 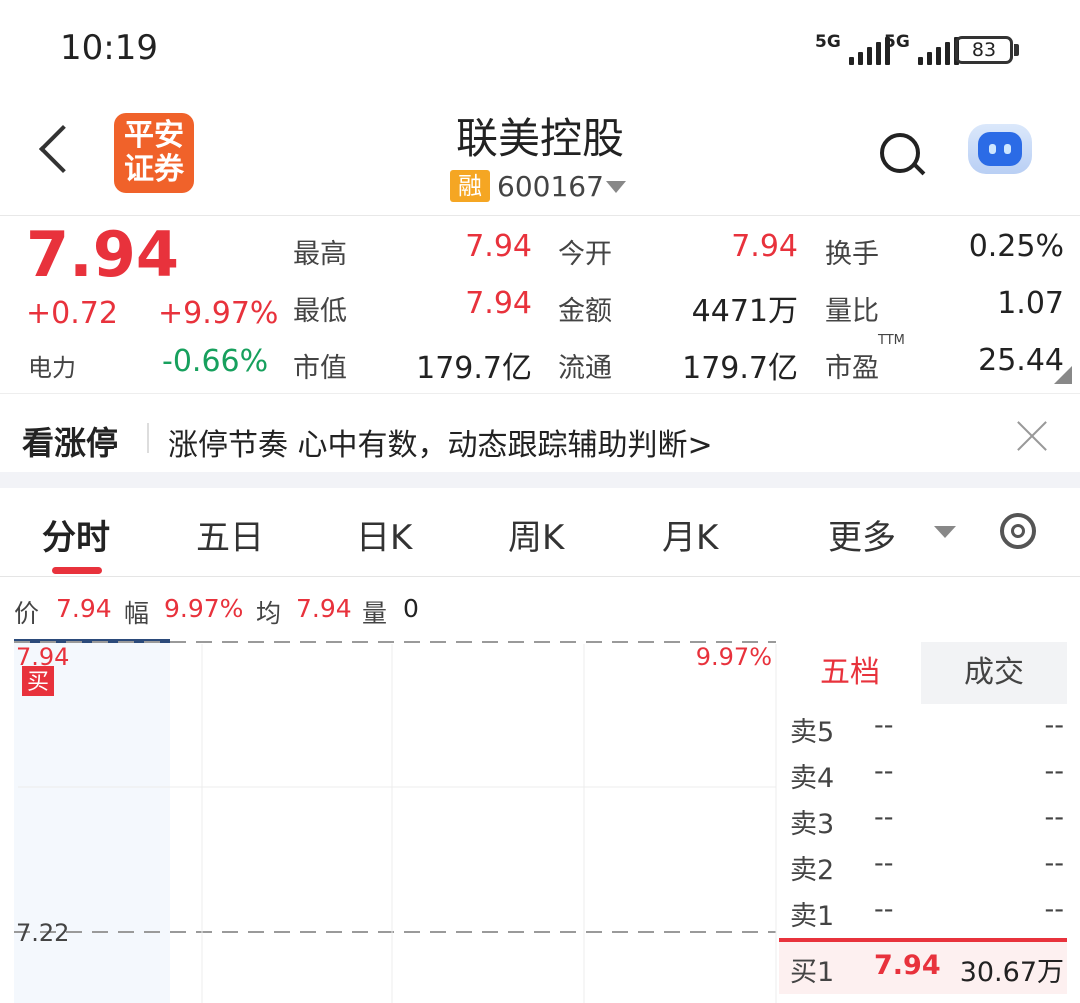 What do you see at coordinates (102, 254) in the screenshot?
I see `last-price: 7.94` at bounding box center [102, 254].